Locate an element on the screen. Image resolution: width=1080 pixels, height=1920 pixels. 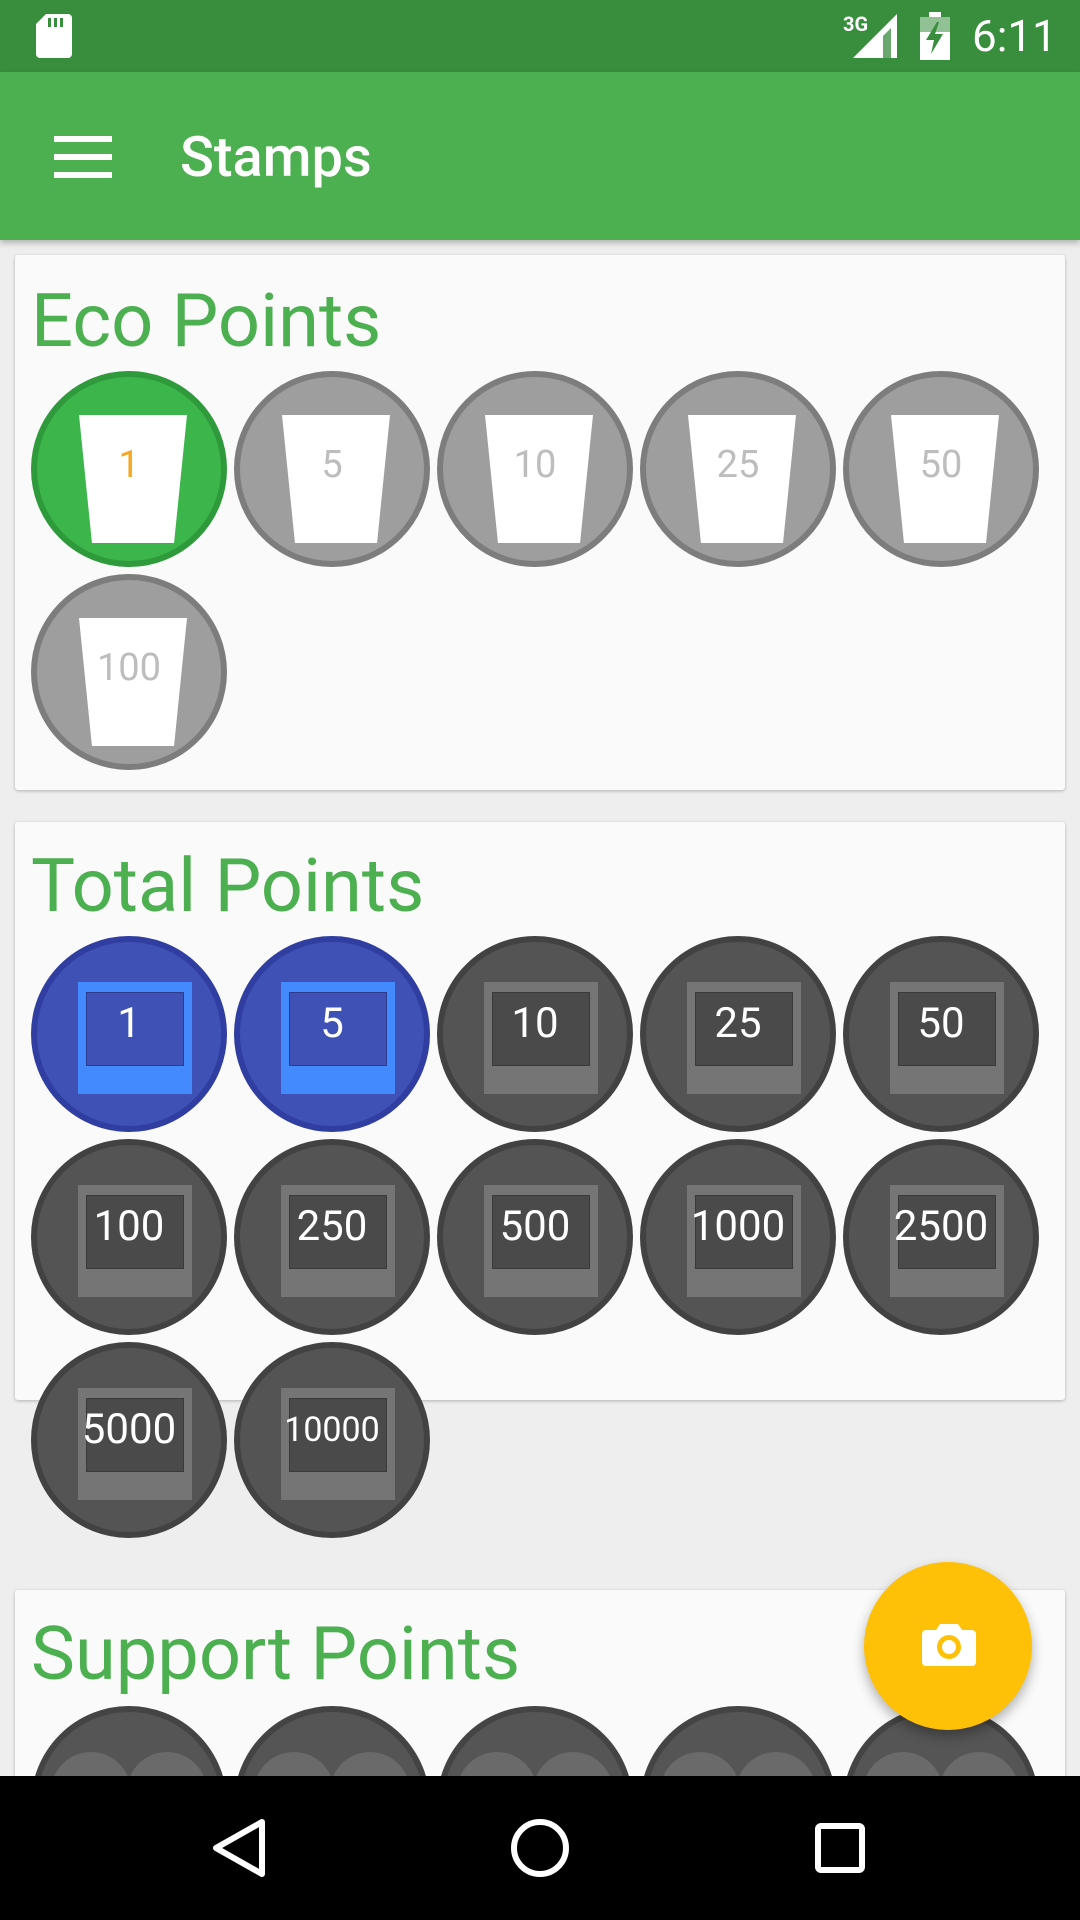
recents-icon is located at coordinates (840, 1848).